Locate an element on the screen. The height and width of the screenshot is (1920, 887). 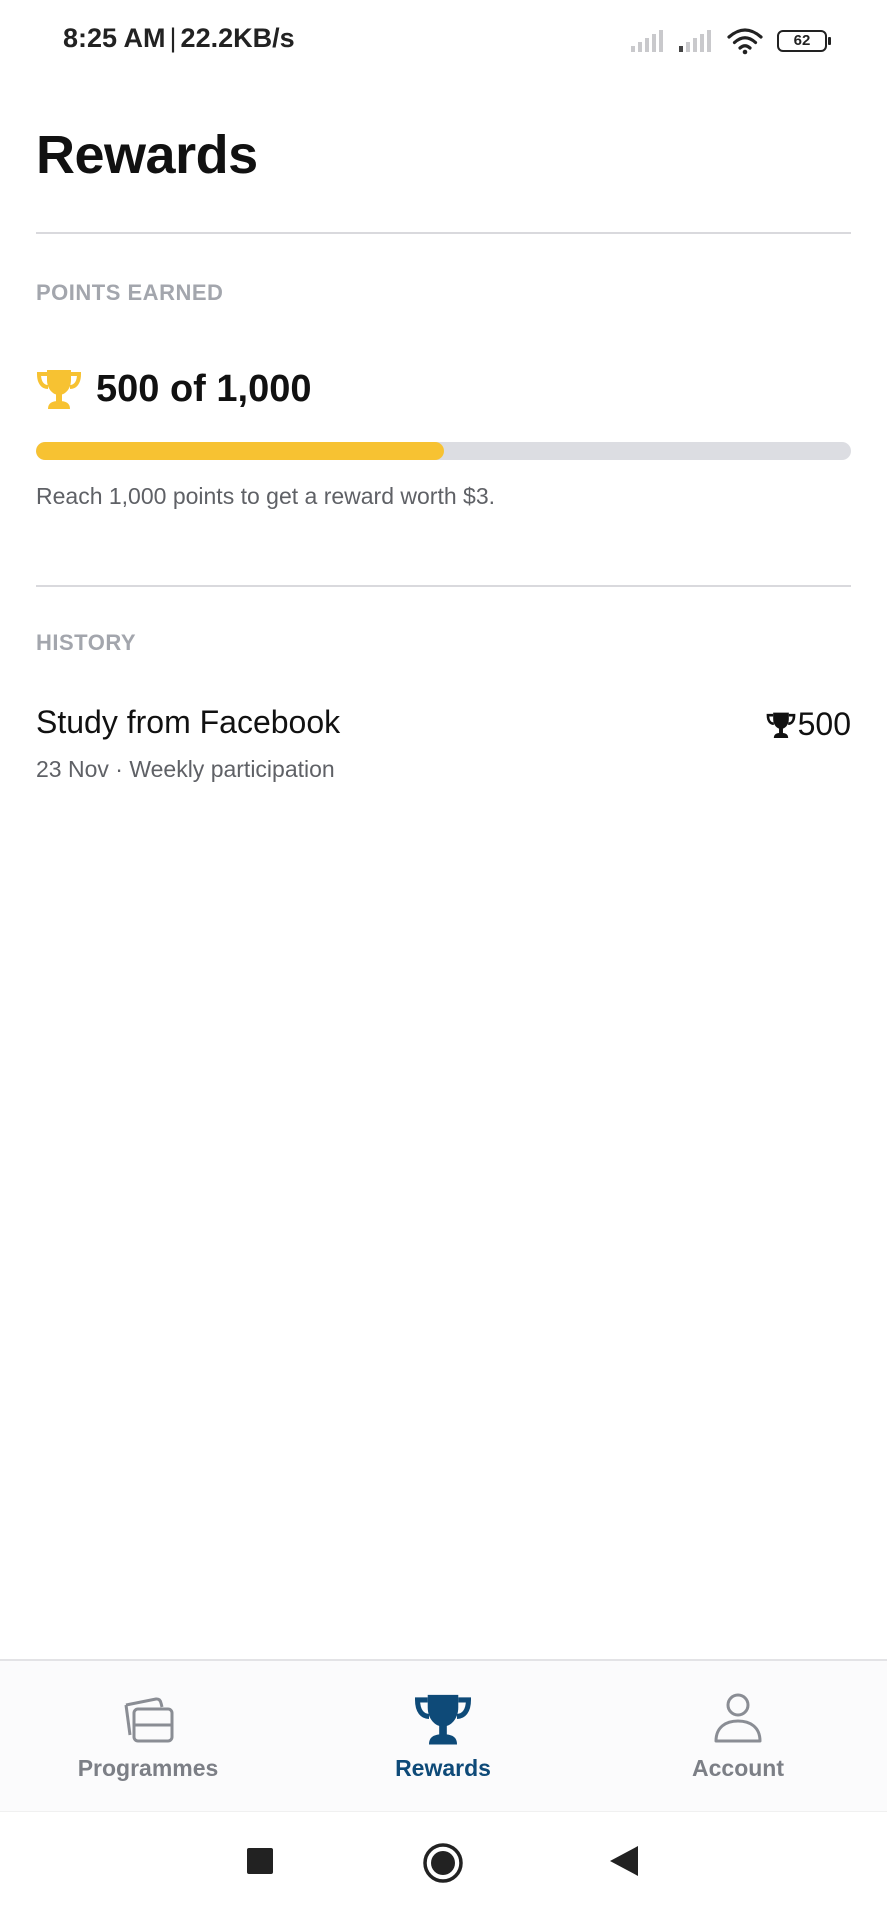
wifi-icon is located at coordinates (745, 41).